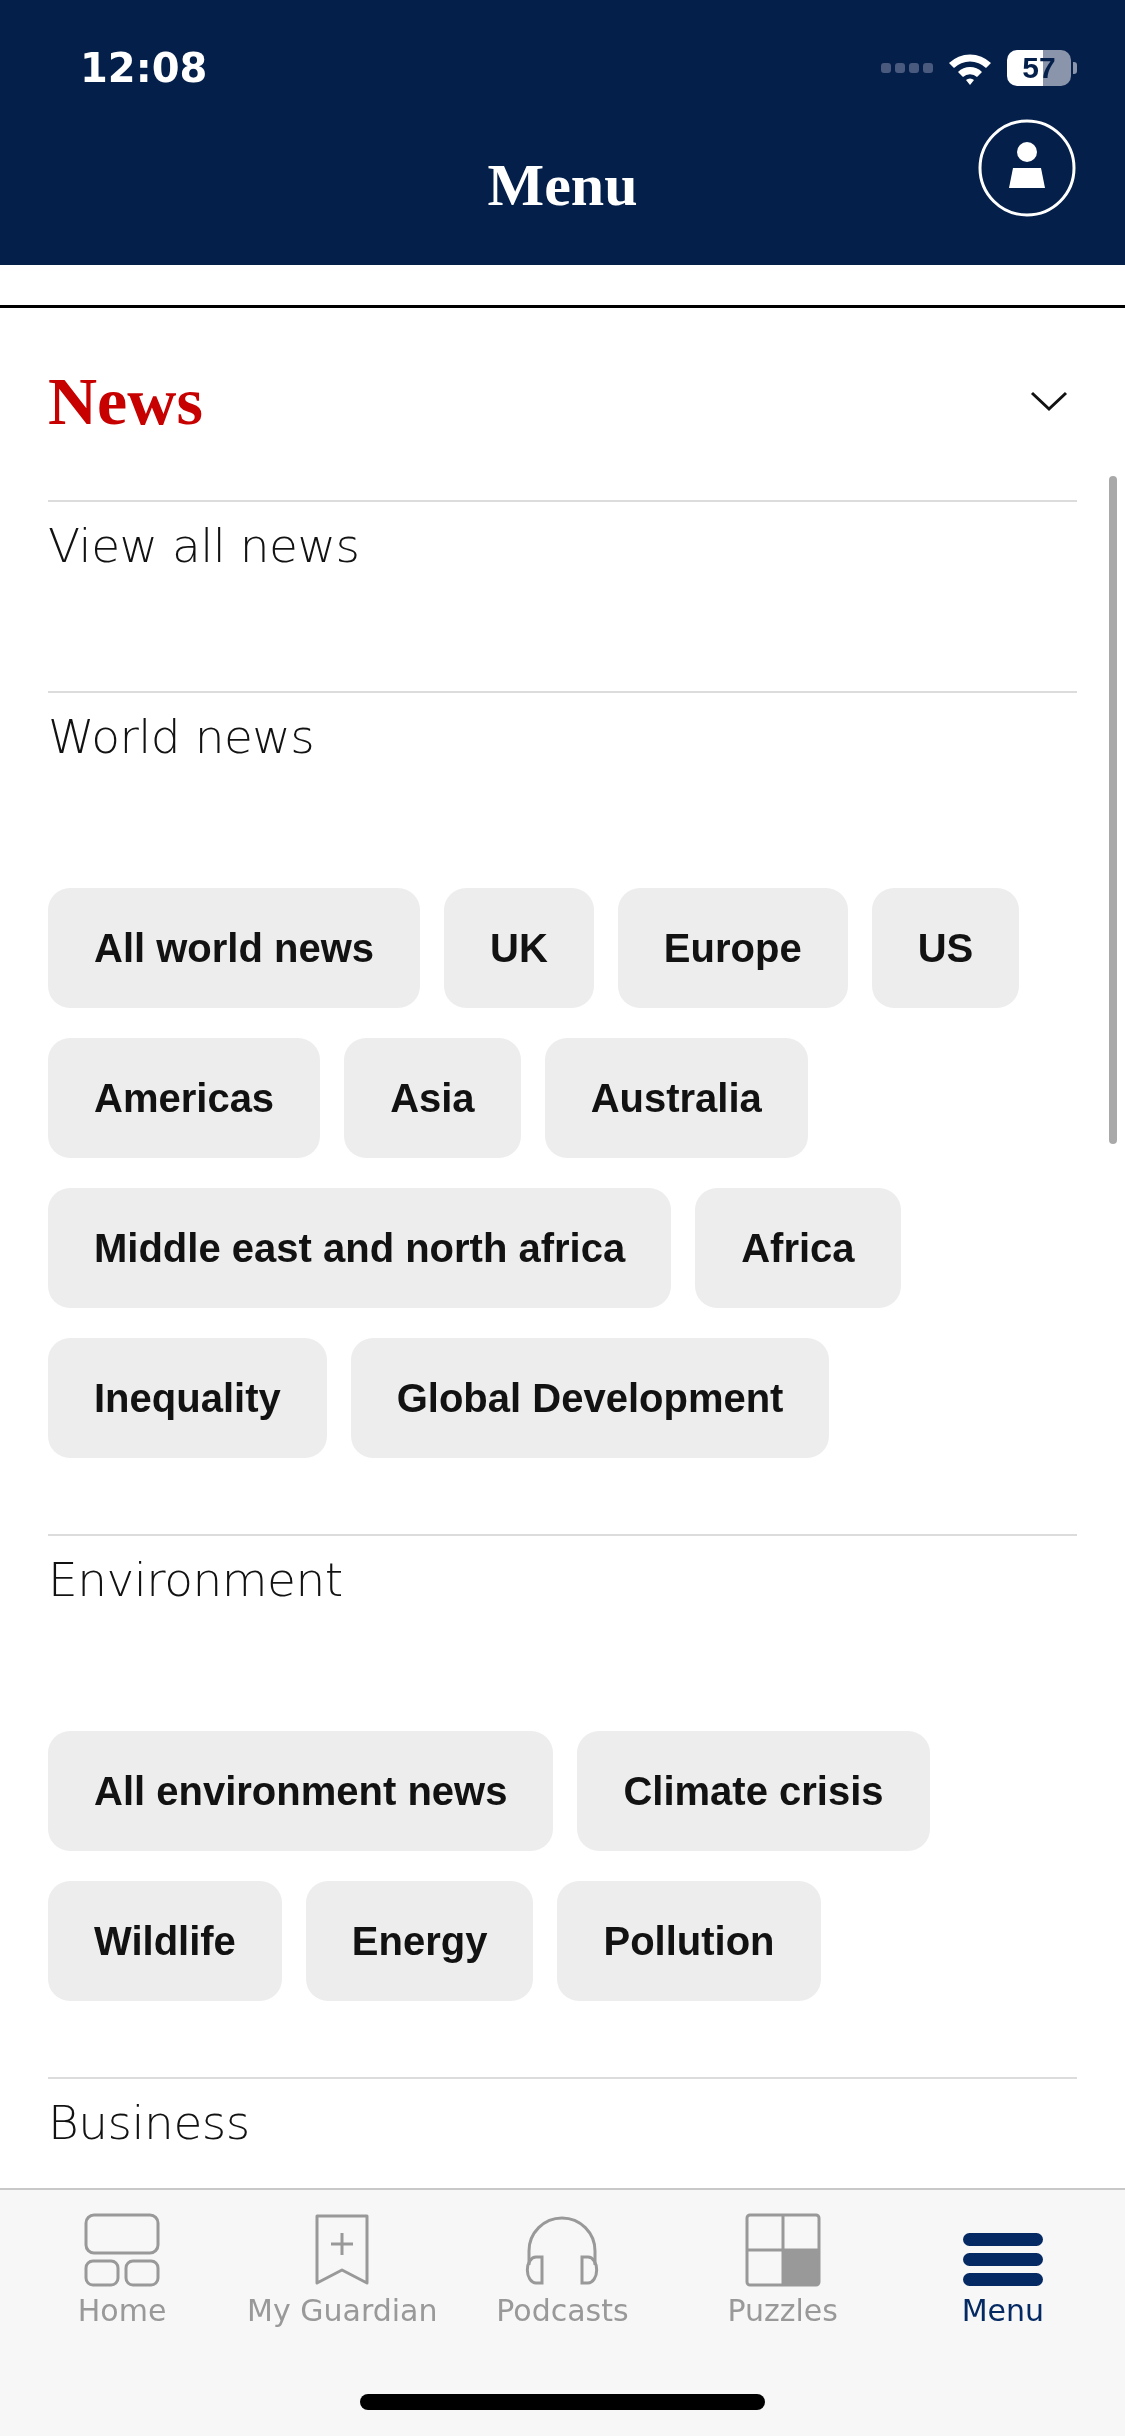 The image size is (1125, 2436). Describe the element at coordinates (1049, 401) in the screenshot. I see `chevron-down-icon` at that location.